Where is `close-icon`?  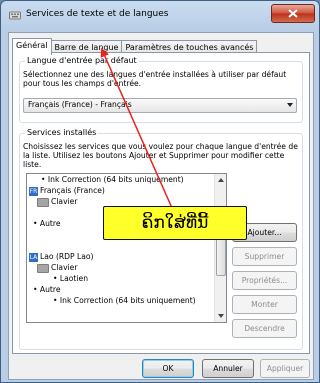
close-icon is located at coordinates (293, 13).